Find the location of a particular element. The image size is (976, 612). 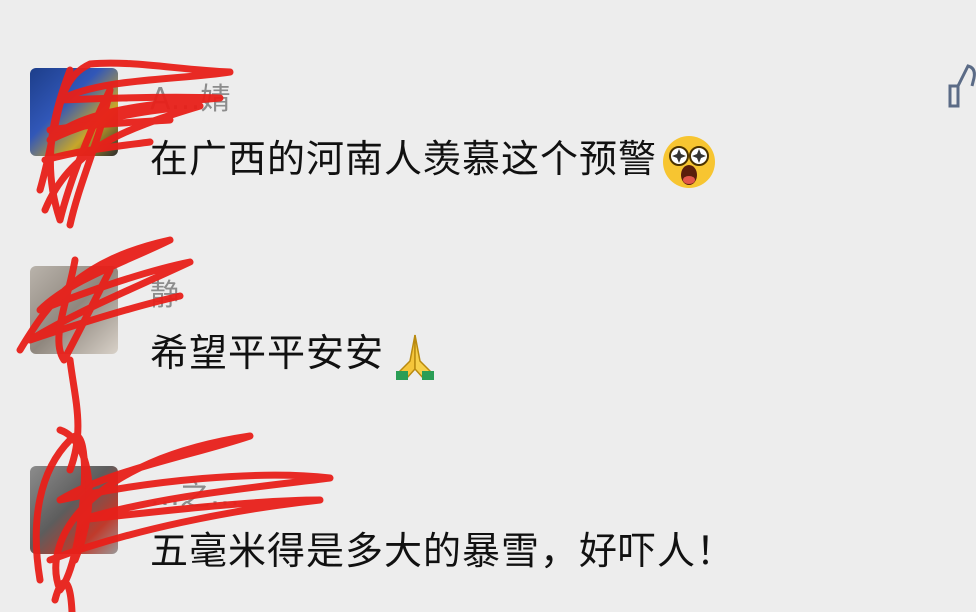

comment-text: 希望平平安安 is located at coordinates (296, 351).